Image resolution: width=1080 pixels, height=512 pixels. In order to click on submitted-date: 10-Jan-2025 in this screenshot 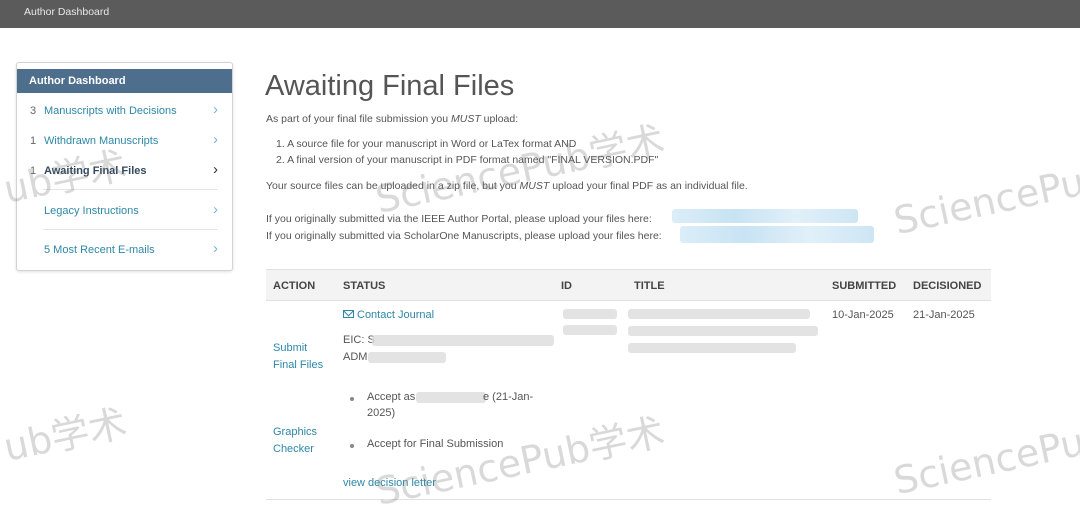, I will do `click(863, 315)`.